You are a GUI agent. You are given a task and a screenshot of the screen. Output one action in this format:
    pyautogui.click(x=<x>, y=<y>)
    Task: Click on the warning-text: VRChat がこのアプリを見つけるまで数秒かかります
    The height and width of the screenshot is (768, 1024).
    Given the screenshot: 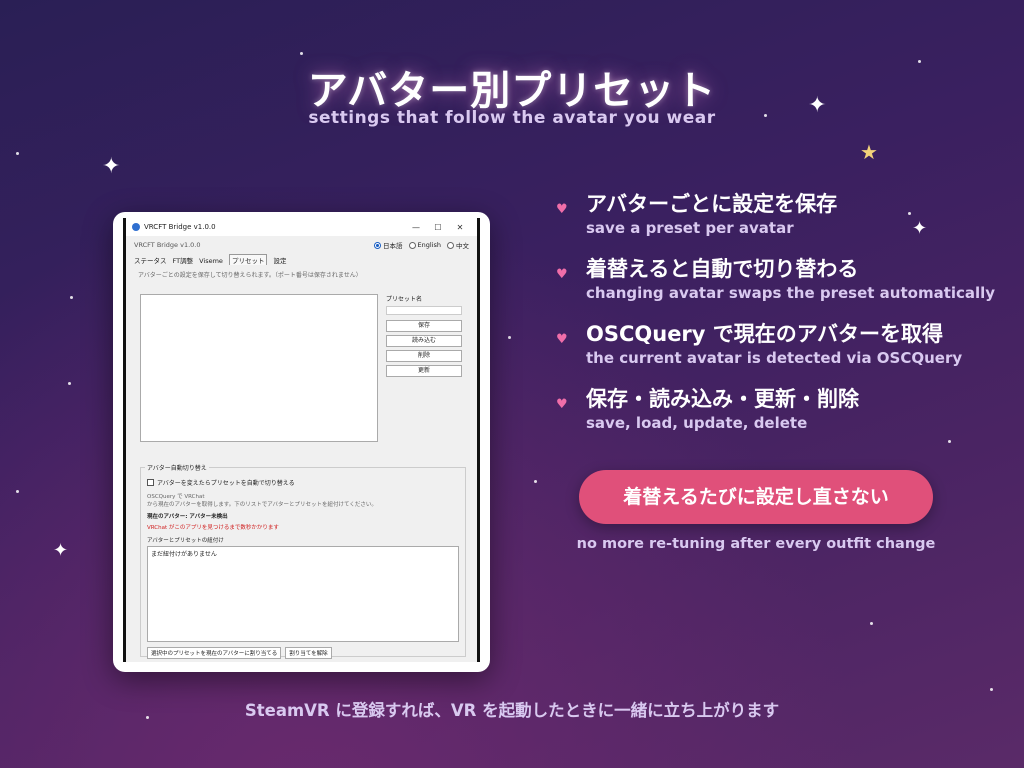 What is the action you would take?
    pyautogui.click(x=213, y=528)
    